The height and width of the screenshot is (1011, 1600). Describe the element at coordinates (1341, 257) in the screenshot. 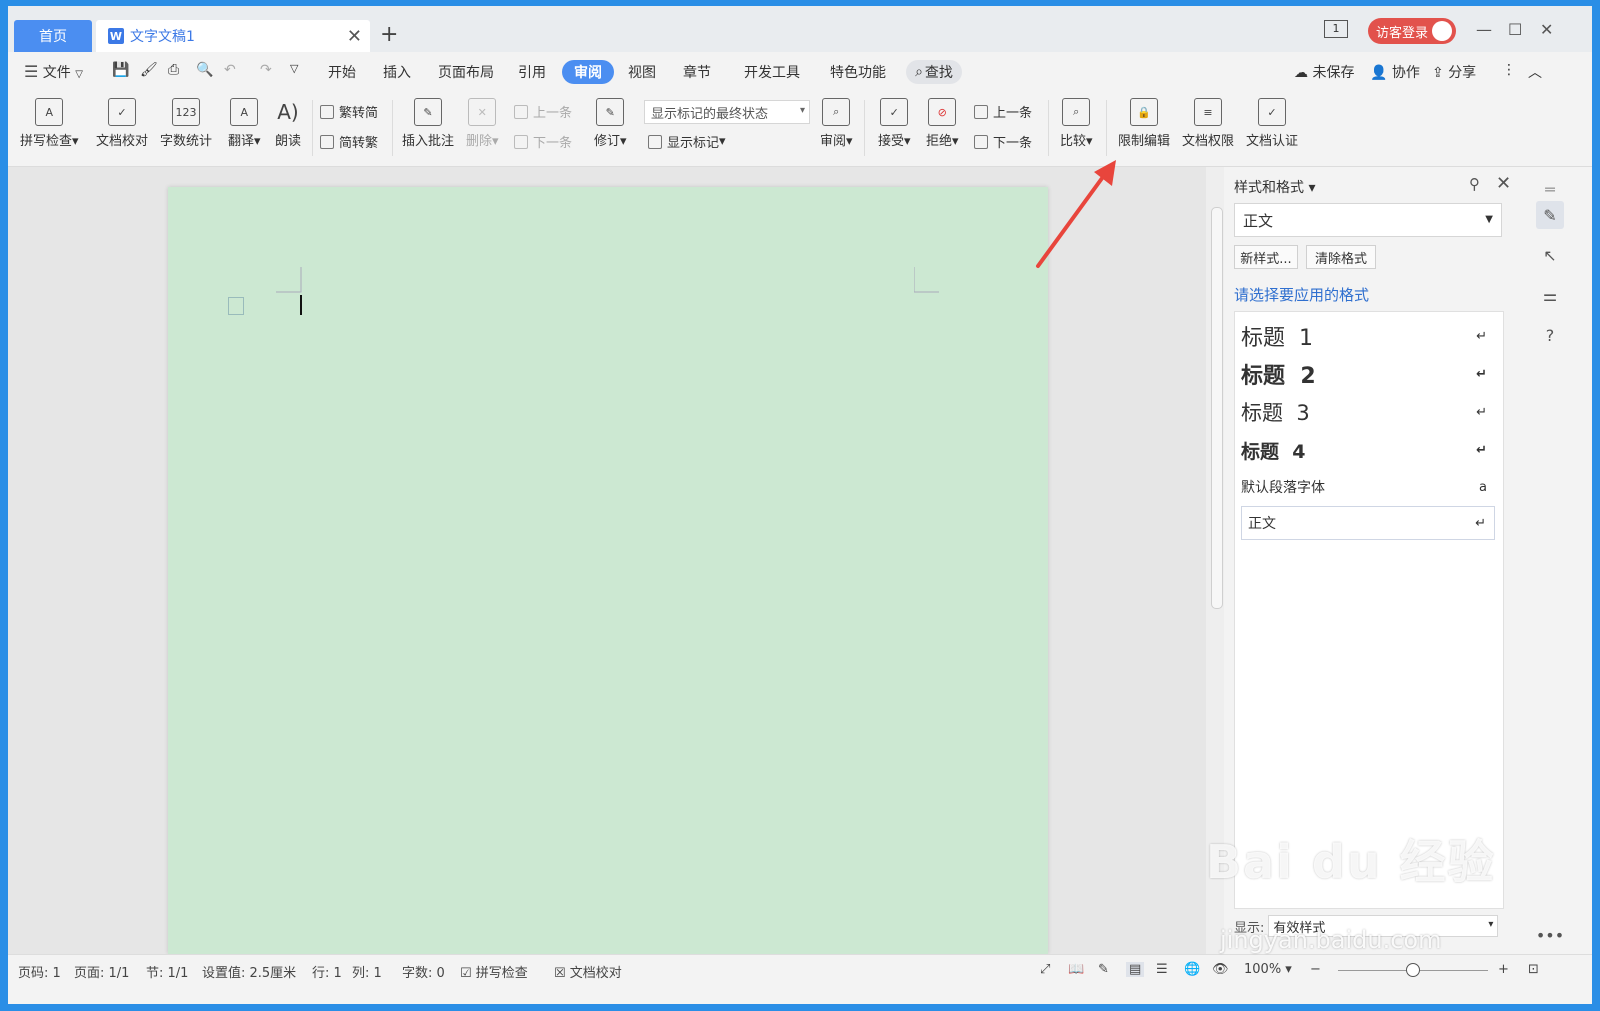

I see `clear-format-button: 清除格式` at that location.